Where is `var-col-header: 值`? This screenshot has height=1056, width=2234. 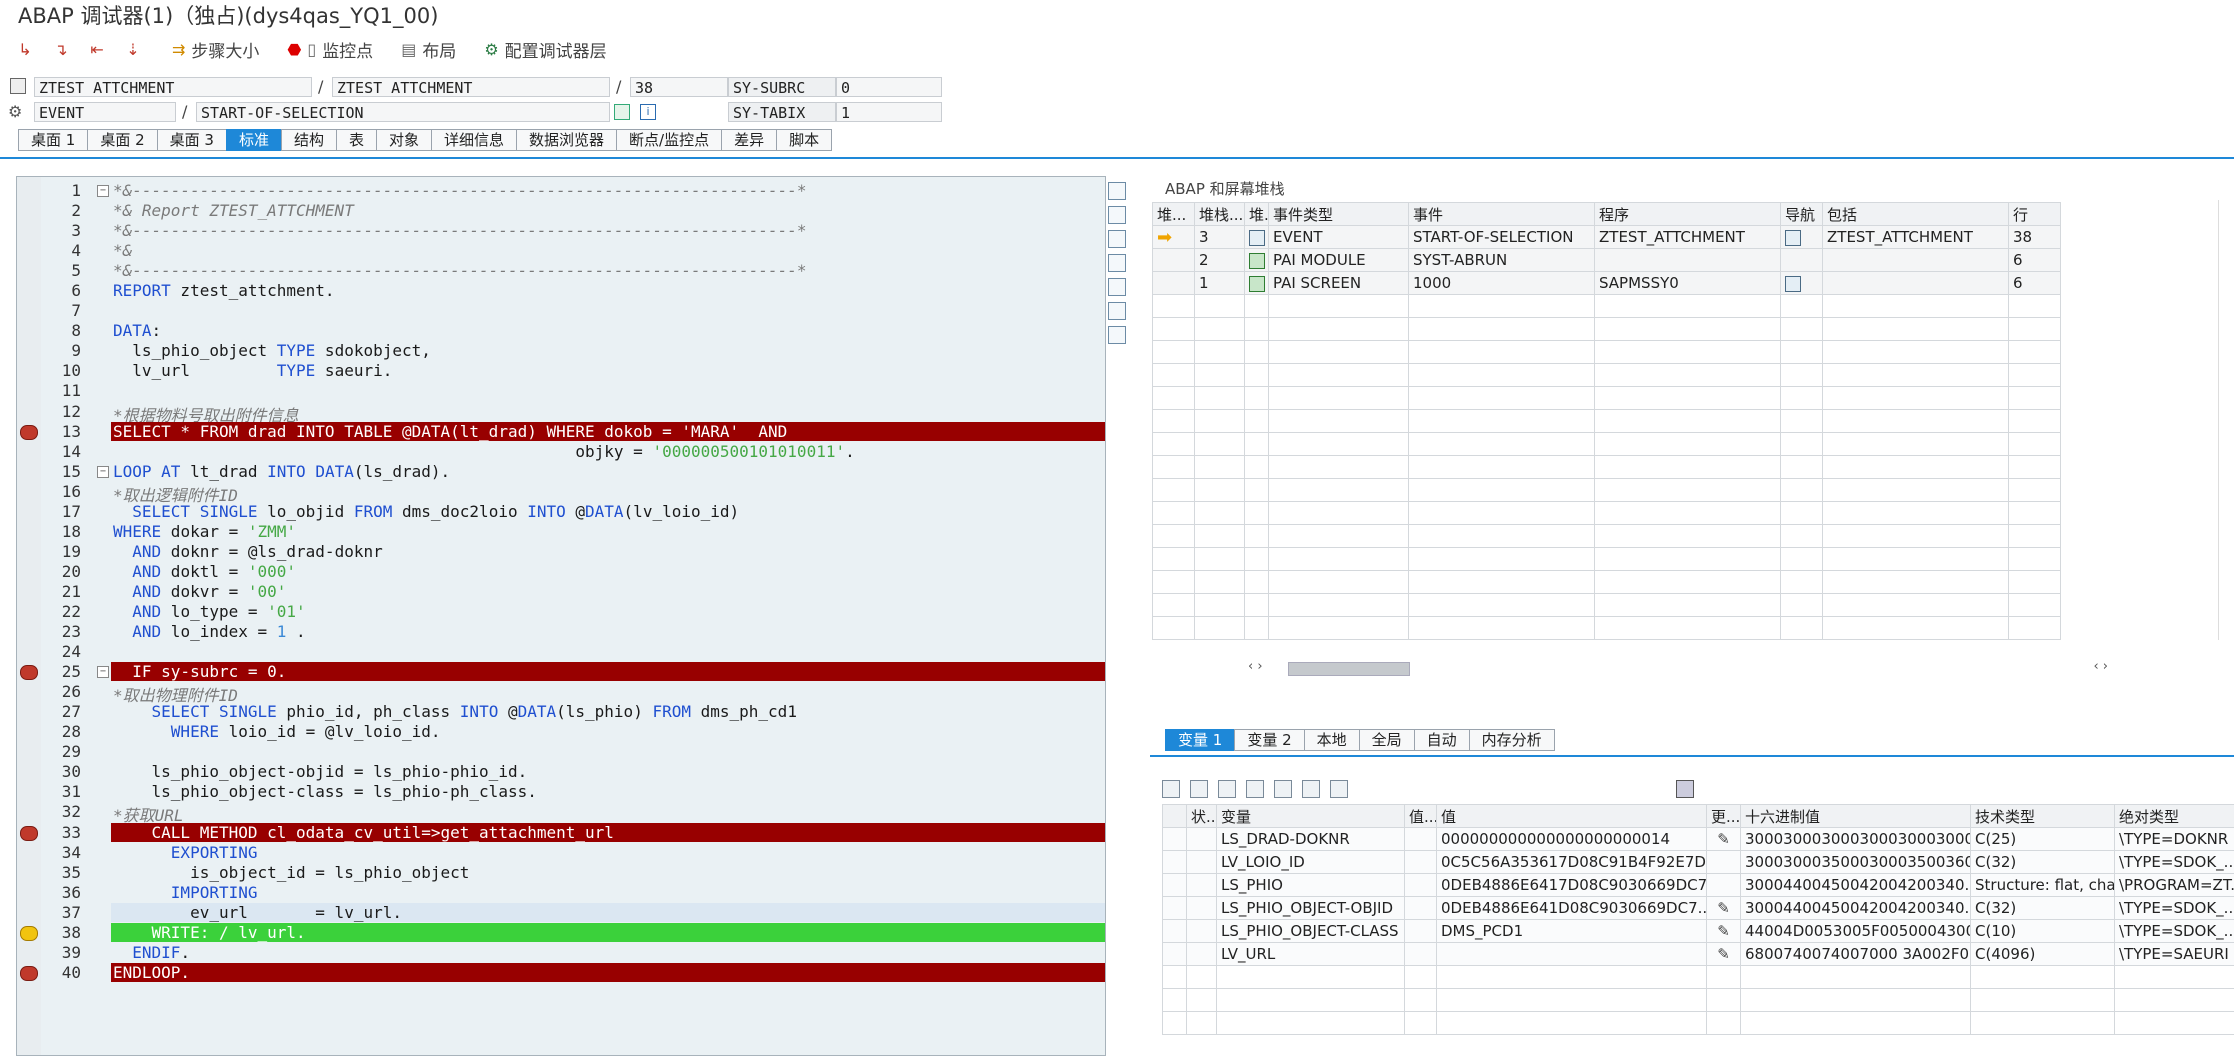 var-col-header: 值 is located at coordinates (1572, 816).